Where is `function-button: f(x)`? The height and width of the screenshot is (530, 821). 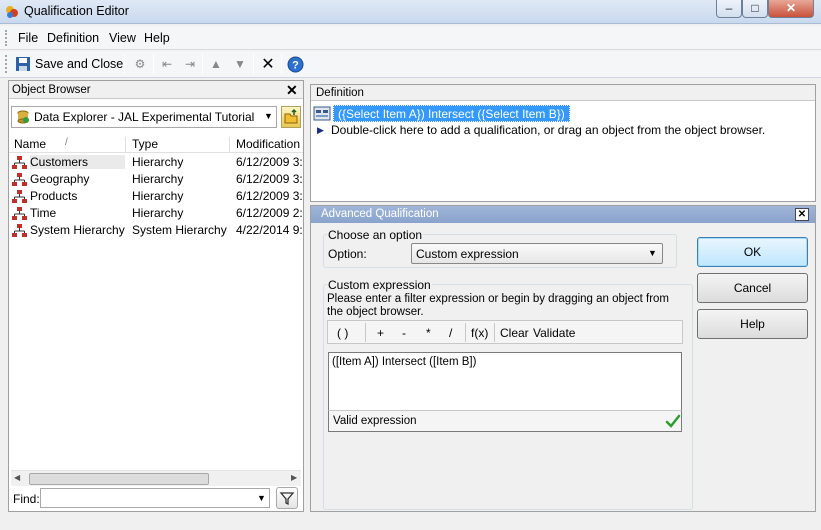
function-button: f(x) is located at coordinates (479, 333).